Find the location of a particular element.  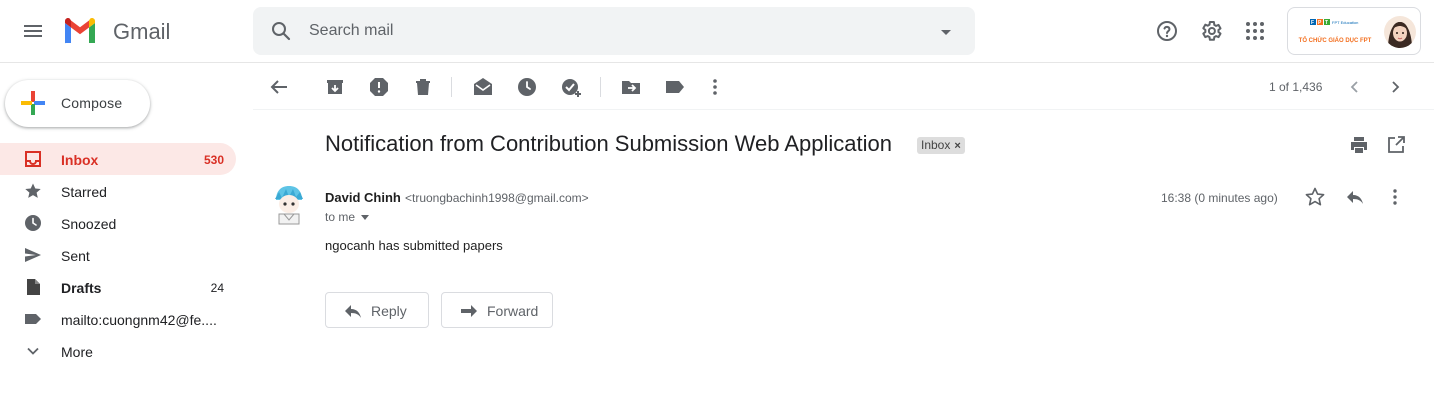

snooze-clock-icon is located at coordinates (527, 87).